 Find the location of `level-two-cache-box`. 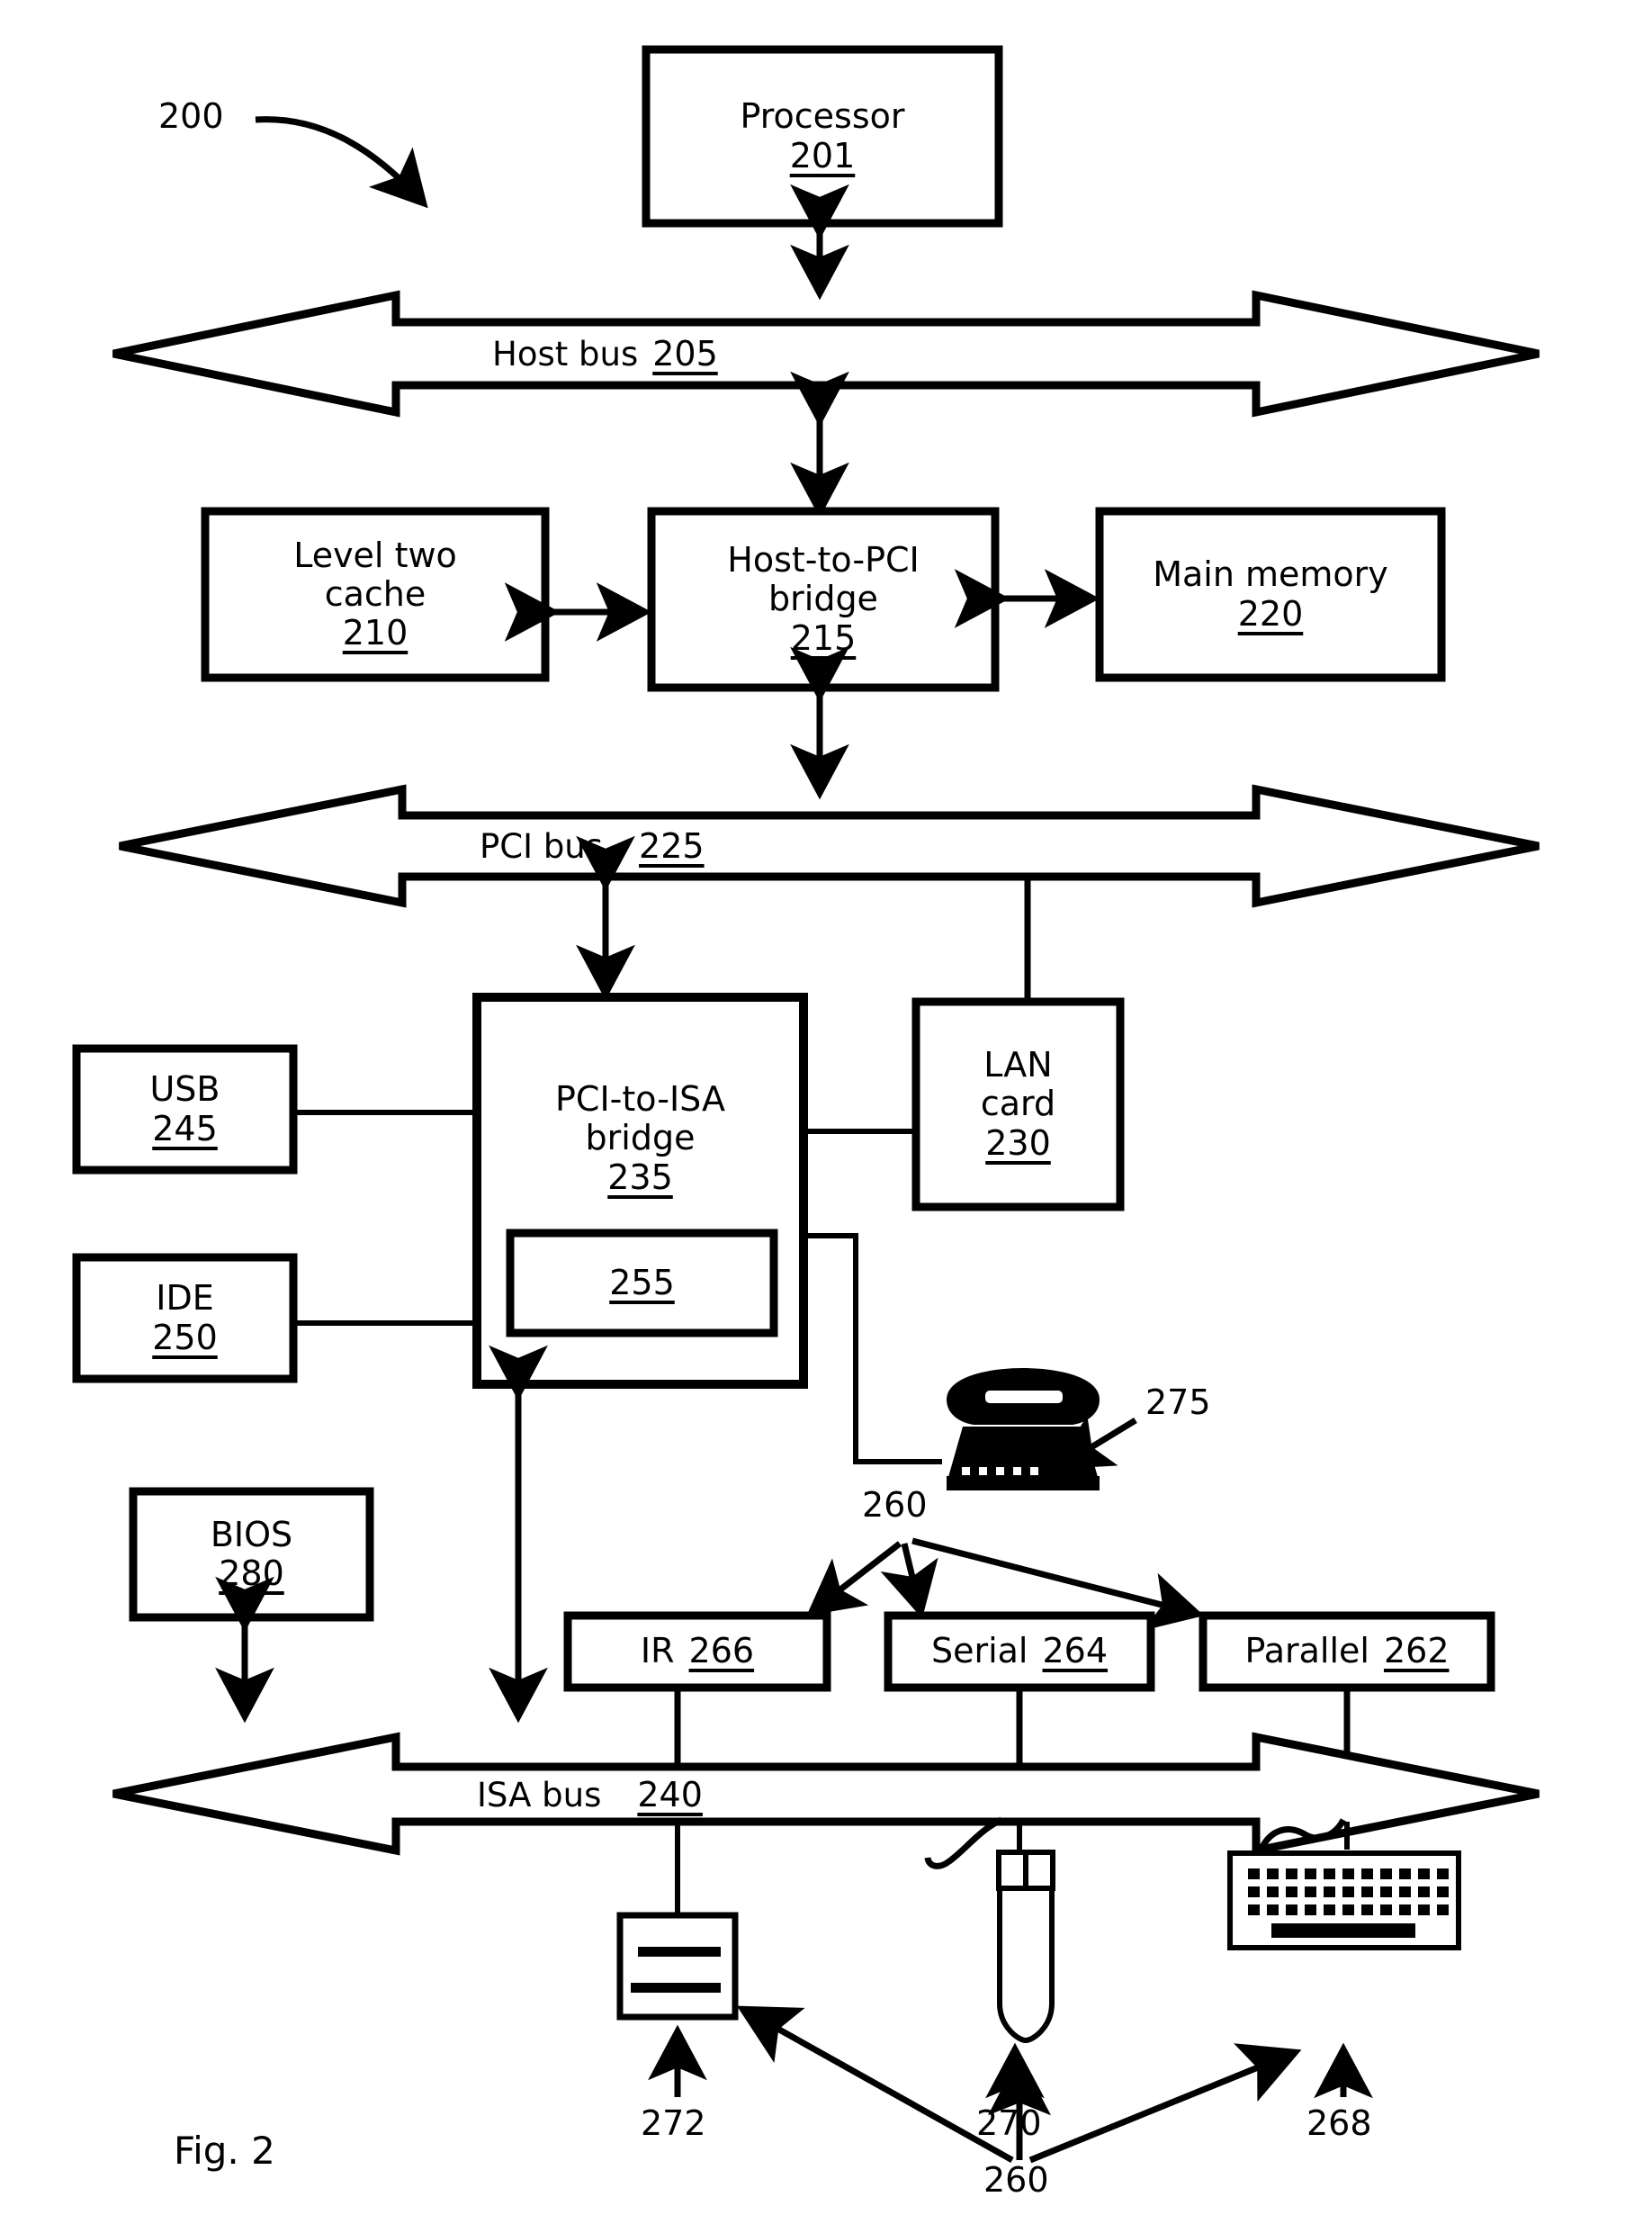

level-two-cache-box is located at coordinates (376, 594).